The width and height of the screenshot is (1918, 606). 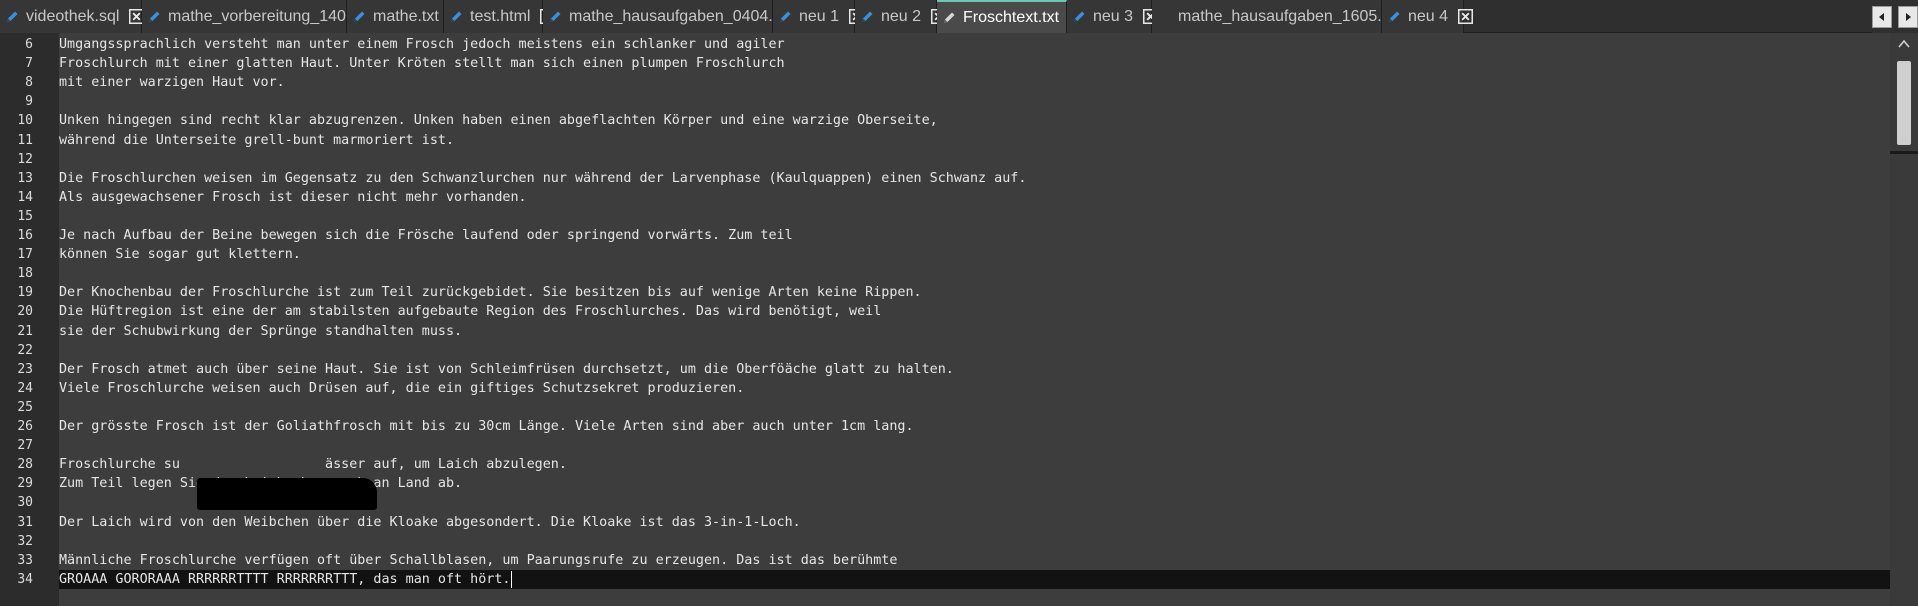 I want to click on tab-9: mathe_hausaufgaben_1605.txt, so click(x=1288, y=16).